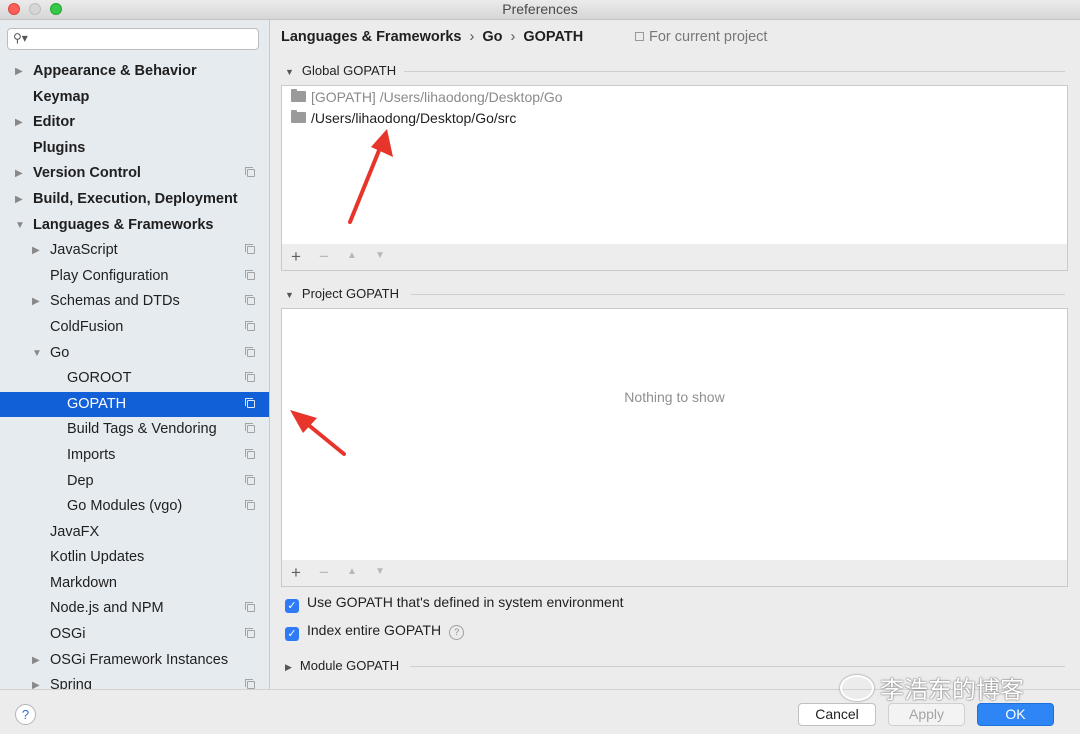 The image size is (1080, 734). Describe the element at coordinates (341, 292) in the screenshot. I see `annotation-overlay` at that location.